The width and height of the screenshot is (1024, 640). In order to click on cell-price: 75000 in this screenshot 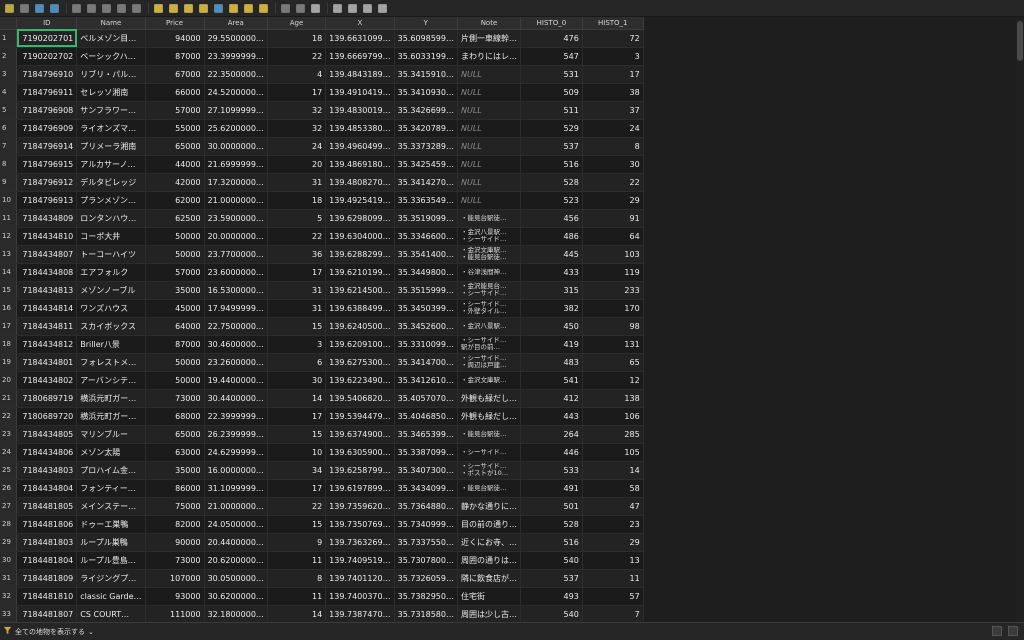, I will do `click(175, 506)`.